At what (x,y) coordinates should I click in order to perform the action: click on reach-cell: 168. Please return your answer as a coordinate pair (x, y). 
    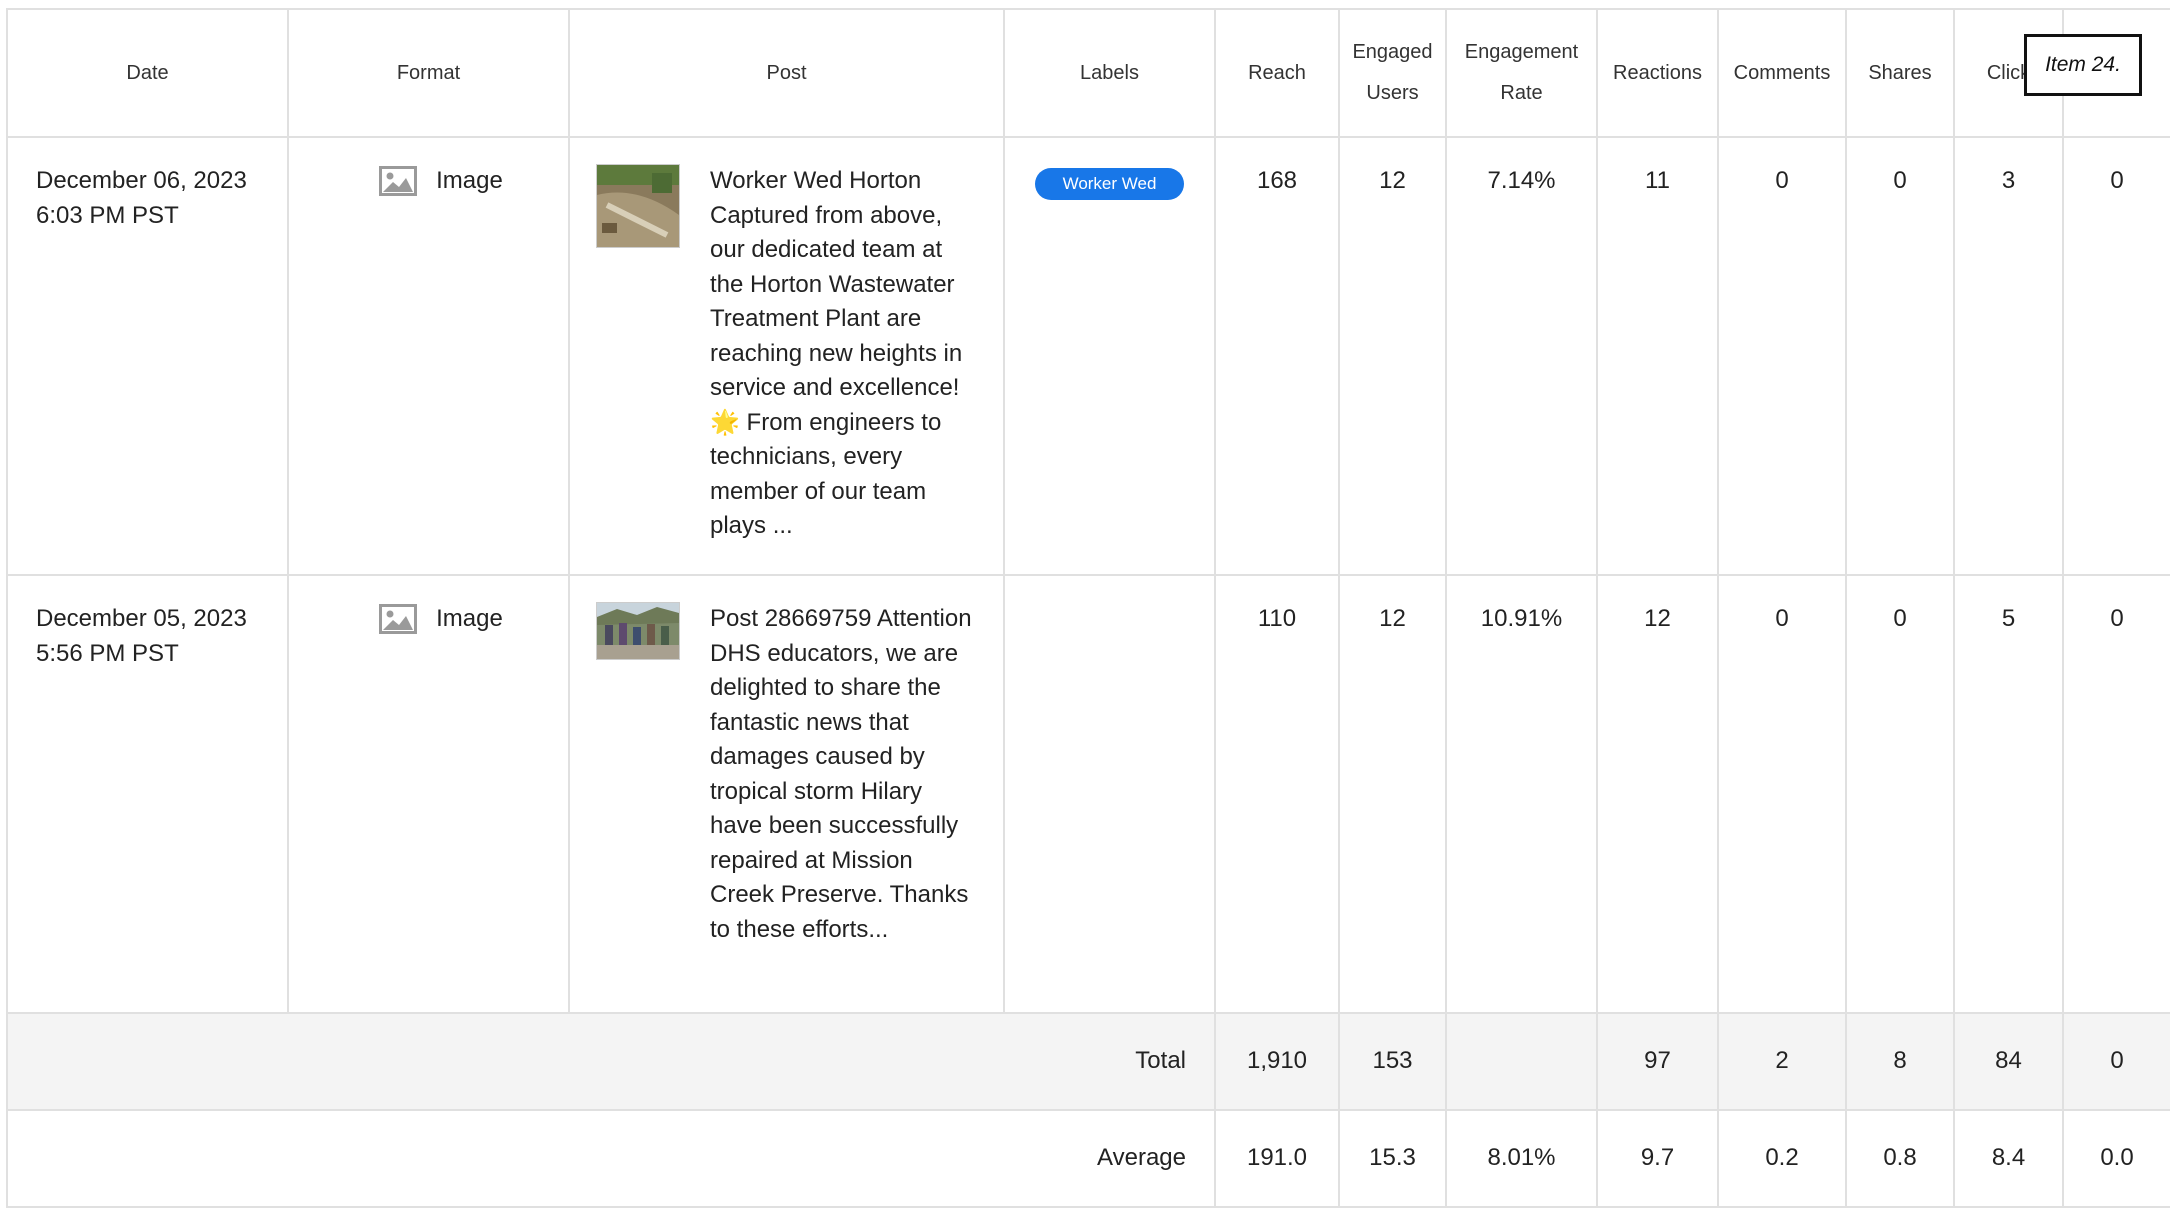
    Looking at the image, I should click on (1277, 356).